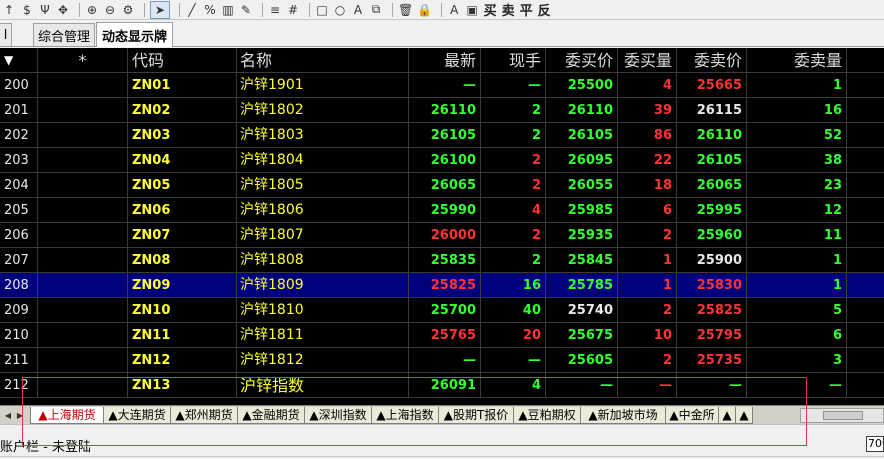 This screenshot has height=459, width=884. Describe the element at coordinates (513, 85) in the screenshot. I see `volume: —` at that location.